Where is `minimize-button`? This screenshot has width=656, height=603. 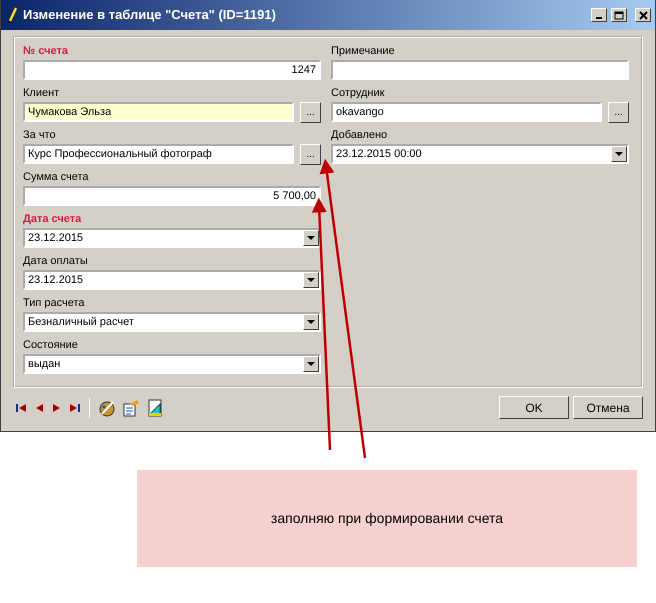 minimize-button is located at coordinates (599, 15).